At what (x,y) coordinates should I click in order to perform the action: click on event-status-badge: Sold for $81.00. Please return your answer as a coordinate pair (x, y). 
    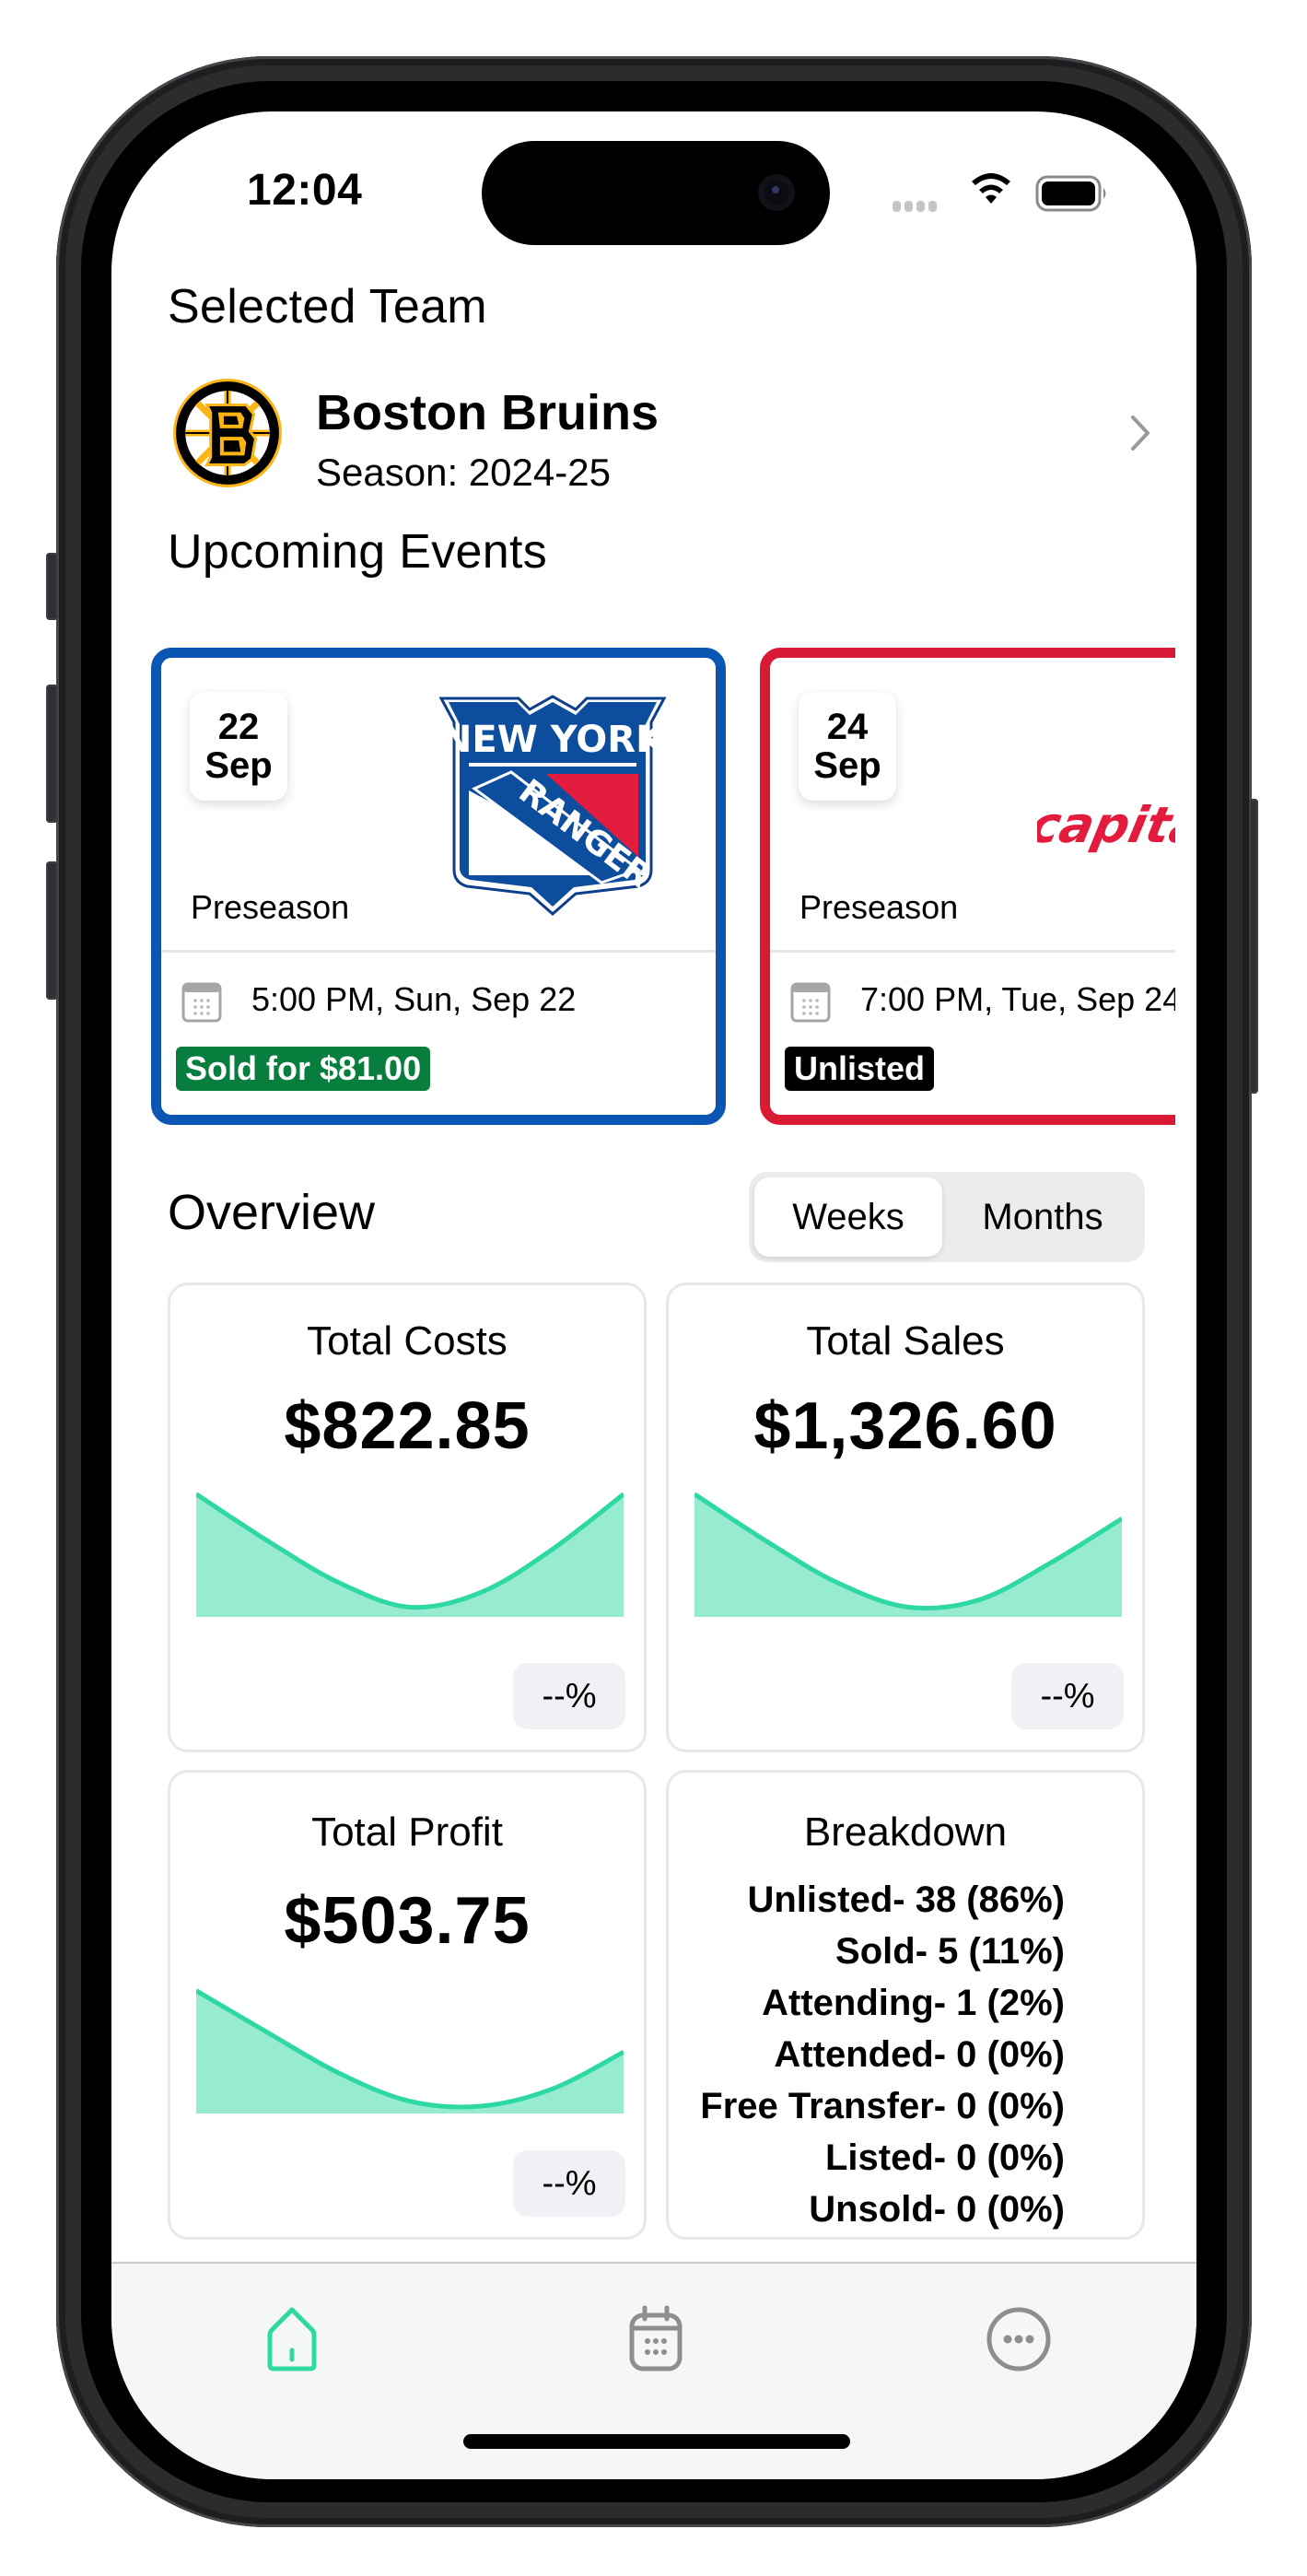
    Looking at the image, I should click on (303, 1069).